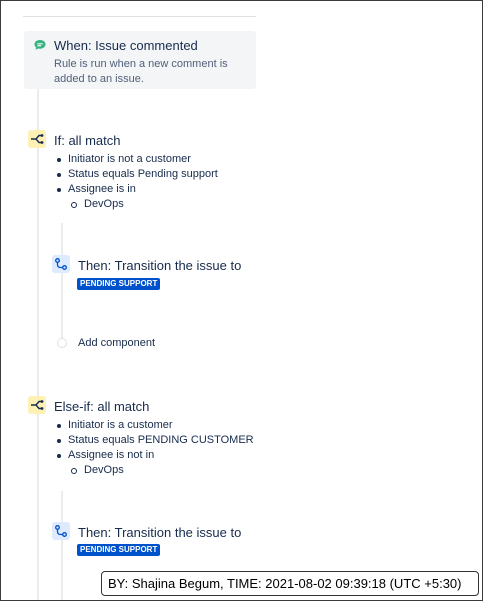  Describe the element at coordinates (117, 343) in the screenshot. I see `add-component-label: Add component` at that location.